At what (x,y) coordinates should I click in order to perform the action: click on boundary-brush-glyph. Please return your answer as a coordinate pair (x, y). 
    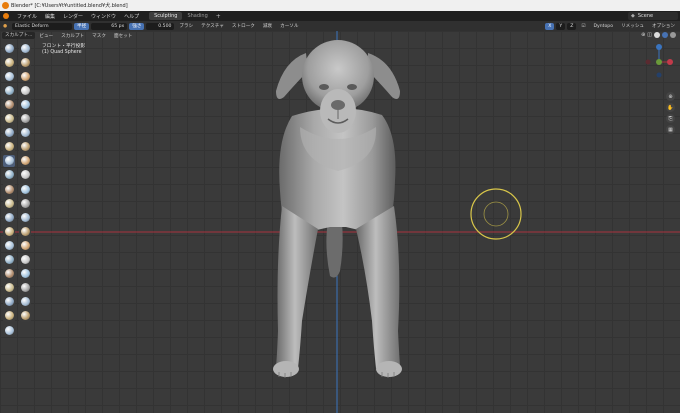
    Looking at the image, I should click on (25, 203).